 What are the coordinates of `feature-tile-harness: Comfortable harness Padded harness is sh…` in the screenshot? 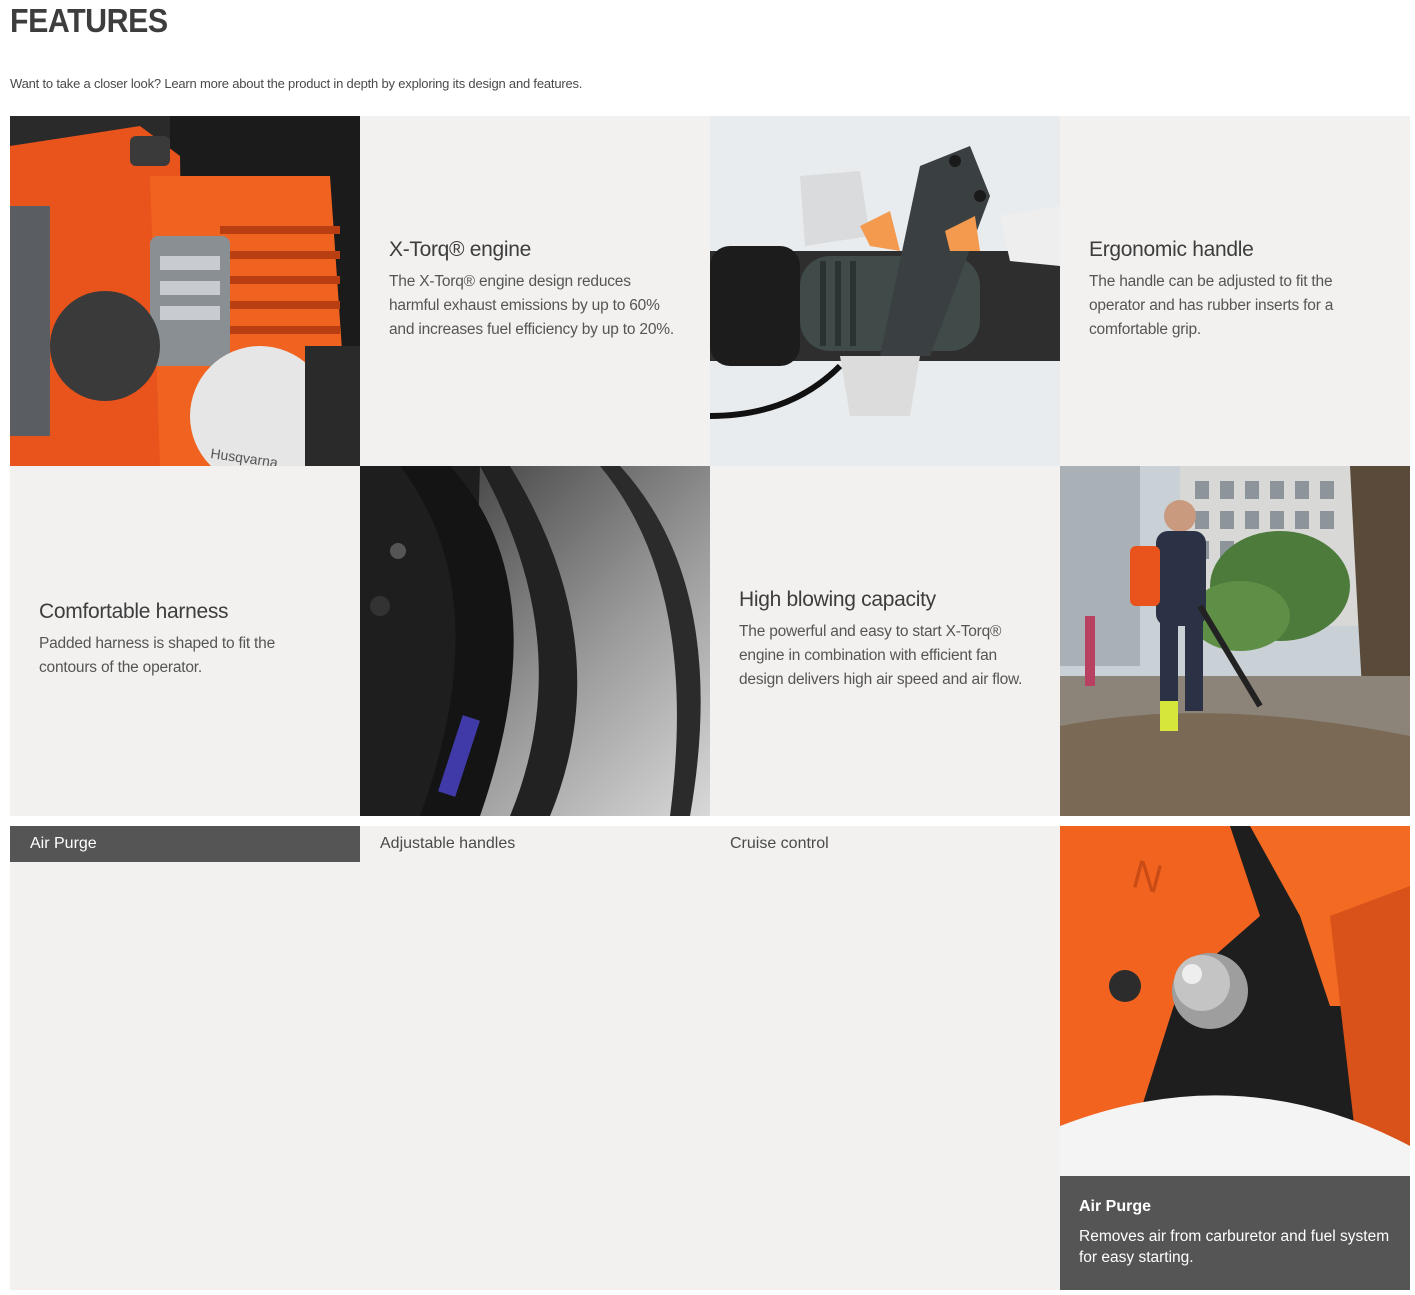 It's located at (185, 641).